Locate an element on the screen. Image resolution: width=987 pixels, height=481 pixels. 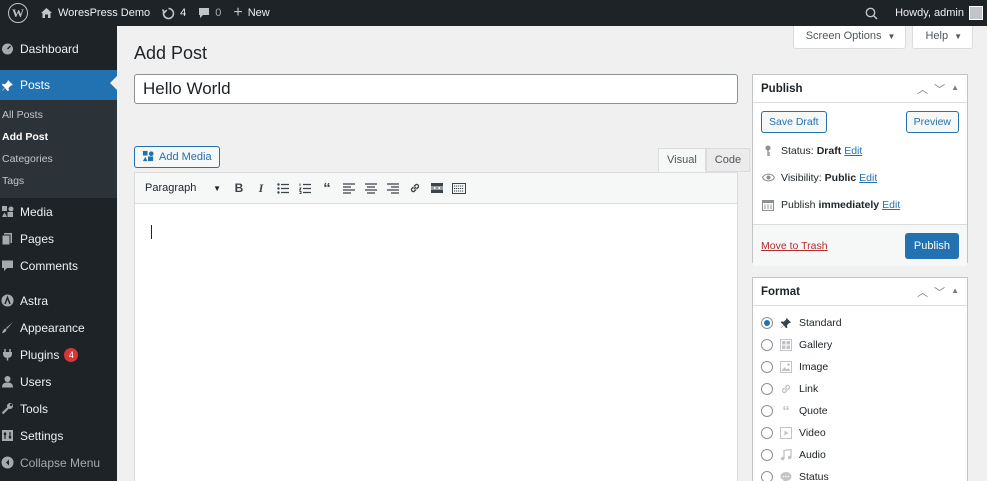
calendar-icon is located at coordinates (768, 205).